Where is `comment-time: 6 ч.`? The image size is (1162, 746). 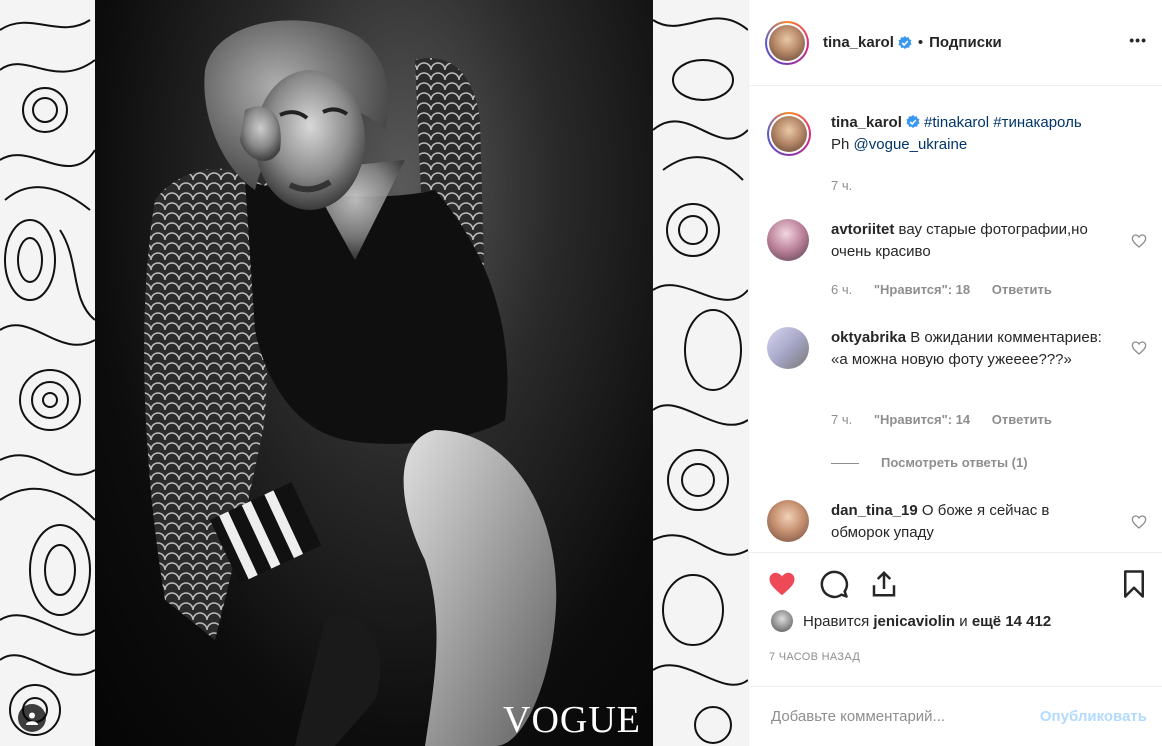 comment-time: 6 ч. is located at coordinates (841, 289).